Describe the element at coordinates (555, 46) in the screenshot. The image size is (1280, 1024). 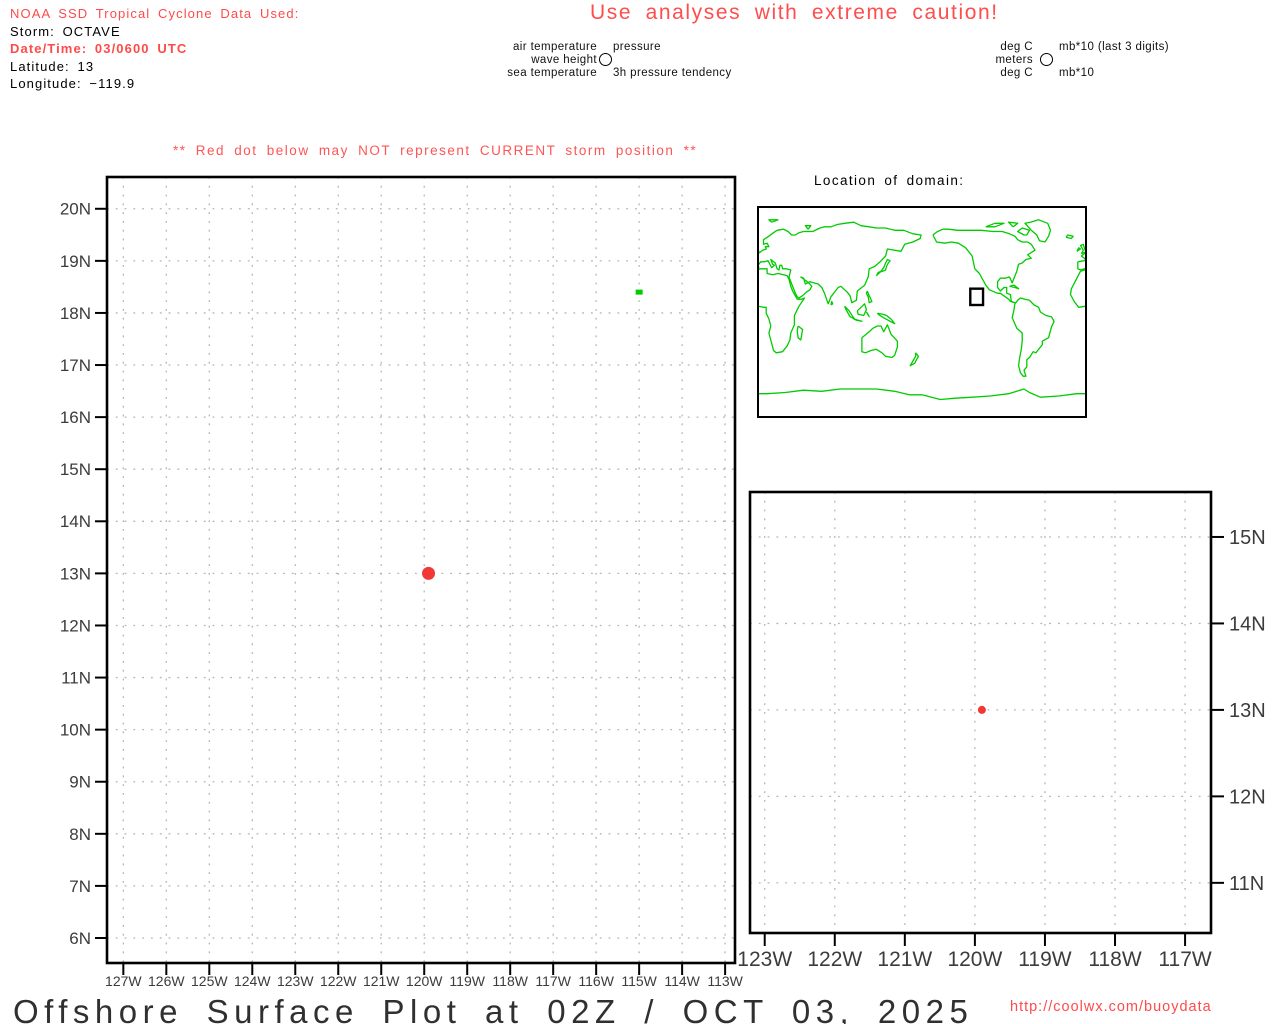
I see `legend-air-temperature: air temperature` at that location.